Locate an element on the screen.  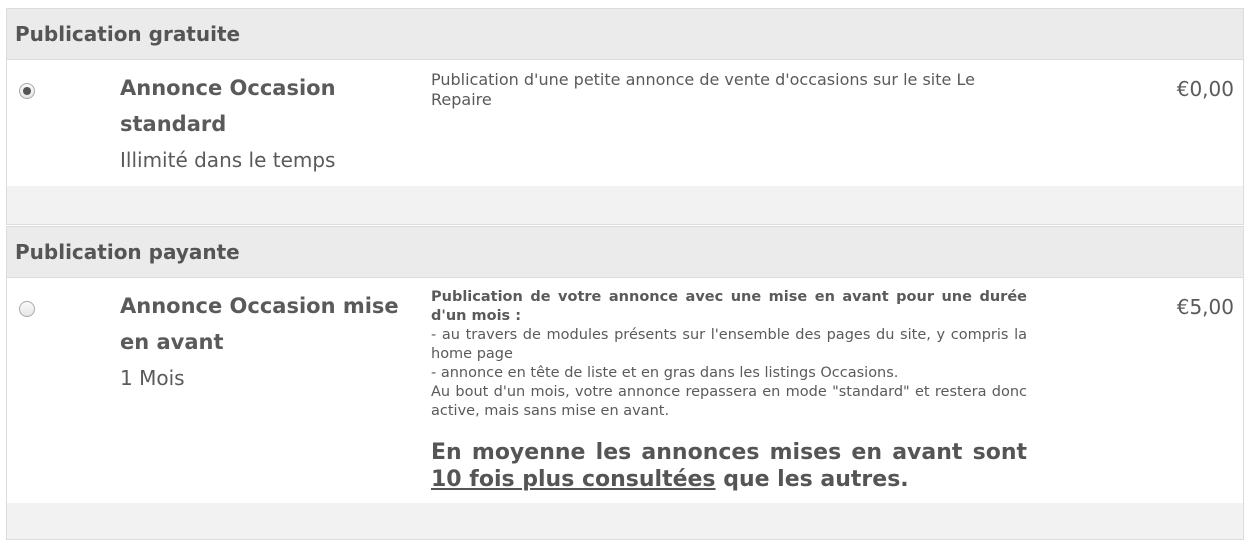
section-header-free: Publication gratuite is located at coordinates (625, 34).